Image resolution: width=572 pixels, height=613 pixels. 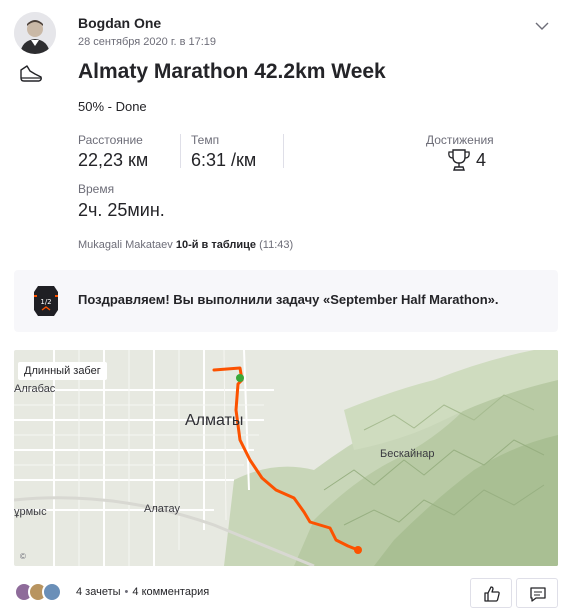 I want to click on map-label-urmys: ұрмыс, so click(x=30, y=512).